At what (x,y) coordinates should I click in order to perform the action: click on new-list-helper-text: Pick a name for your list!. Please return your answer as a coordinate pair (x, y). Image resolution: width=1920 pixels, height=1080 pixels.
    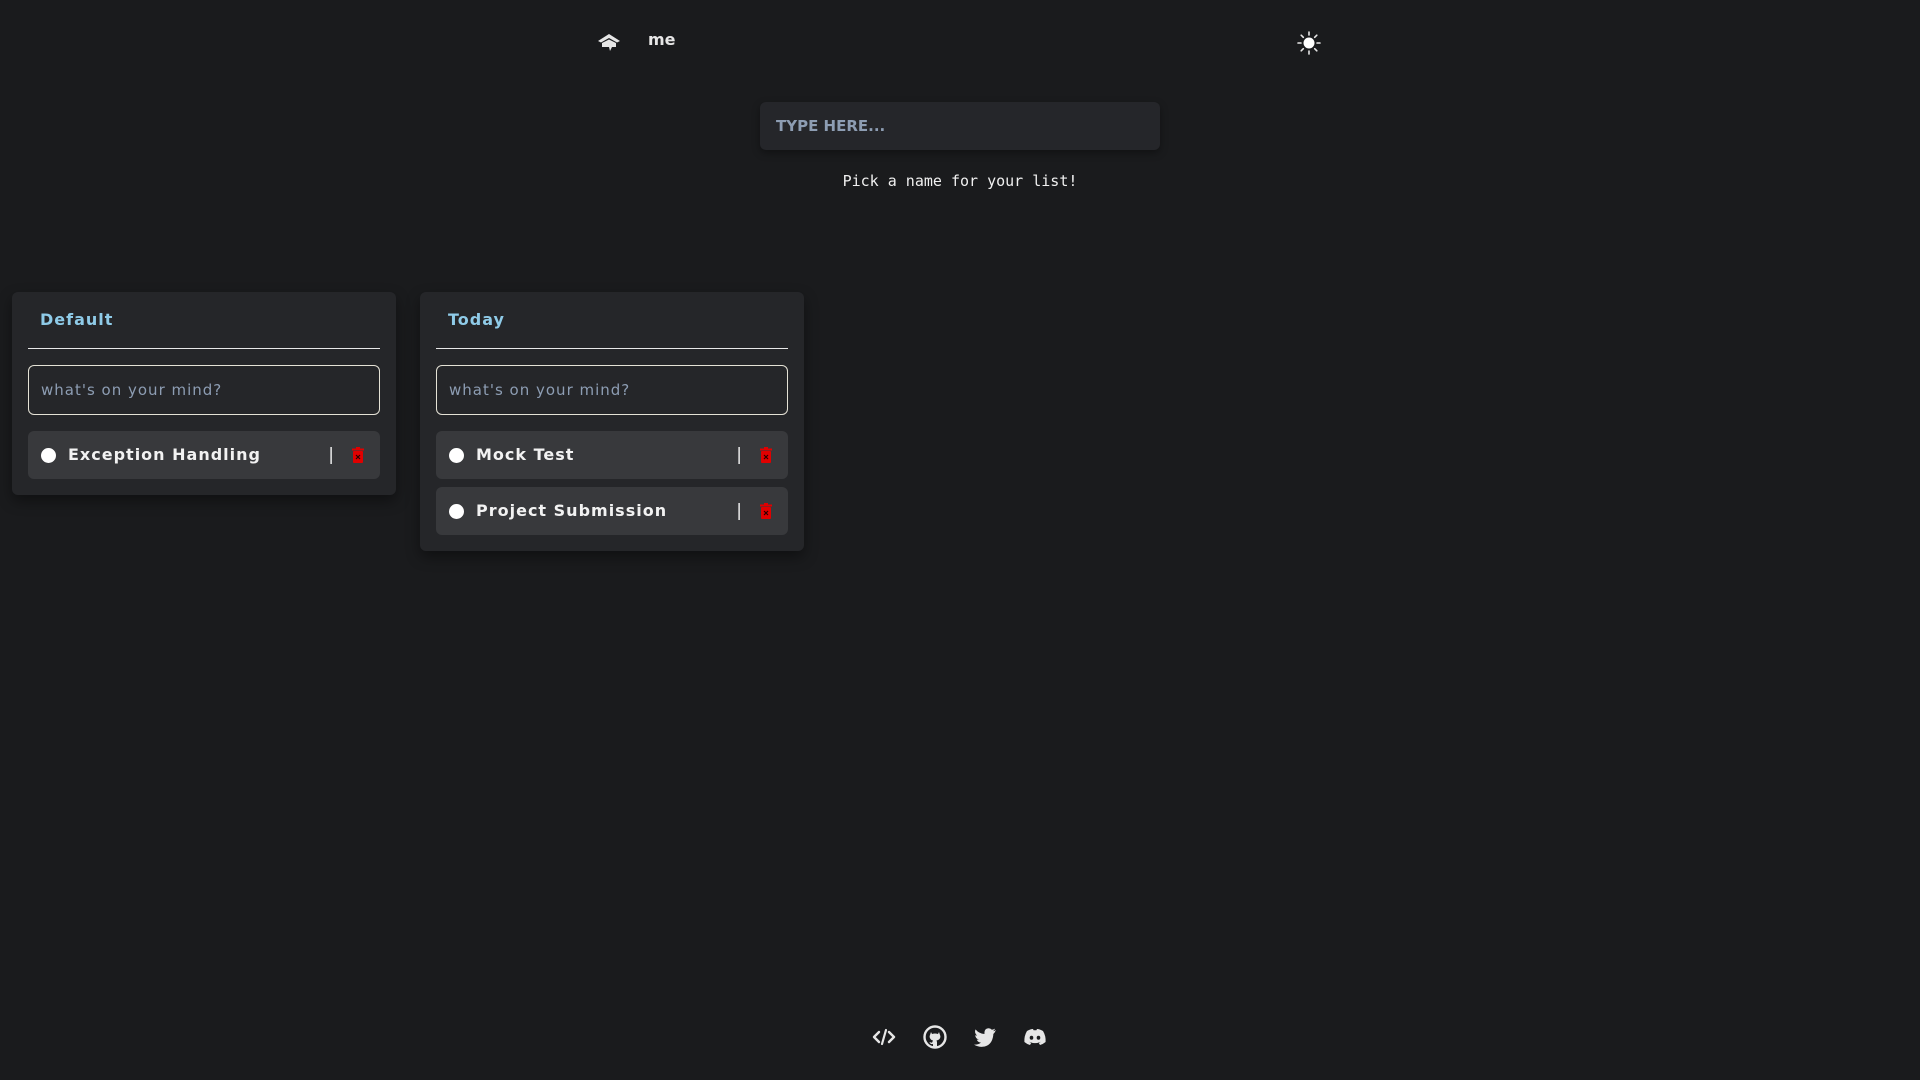
    Looking at the image, I should click on (960, 181).